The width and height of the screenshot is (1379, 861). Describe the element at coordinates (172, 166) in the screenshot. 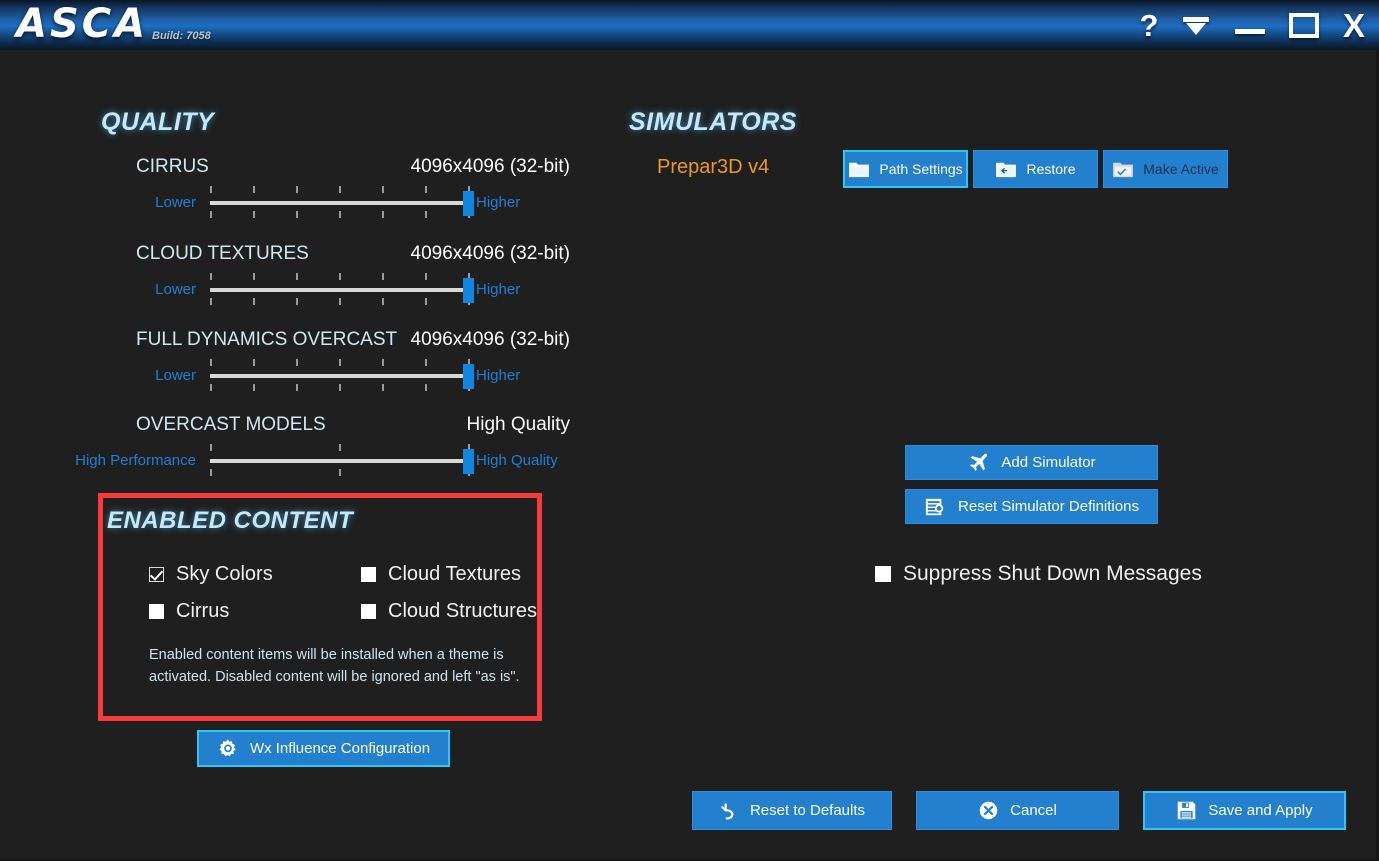

I see `slider-label: CIRRUS` at that location.